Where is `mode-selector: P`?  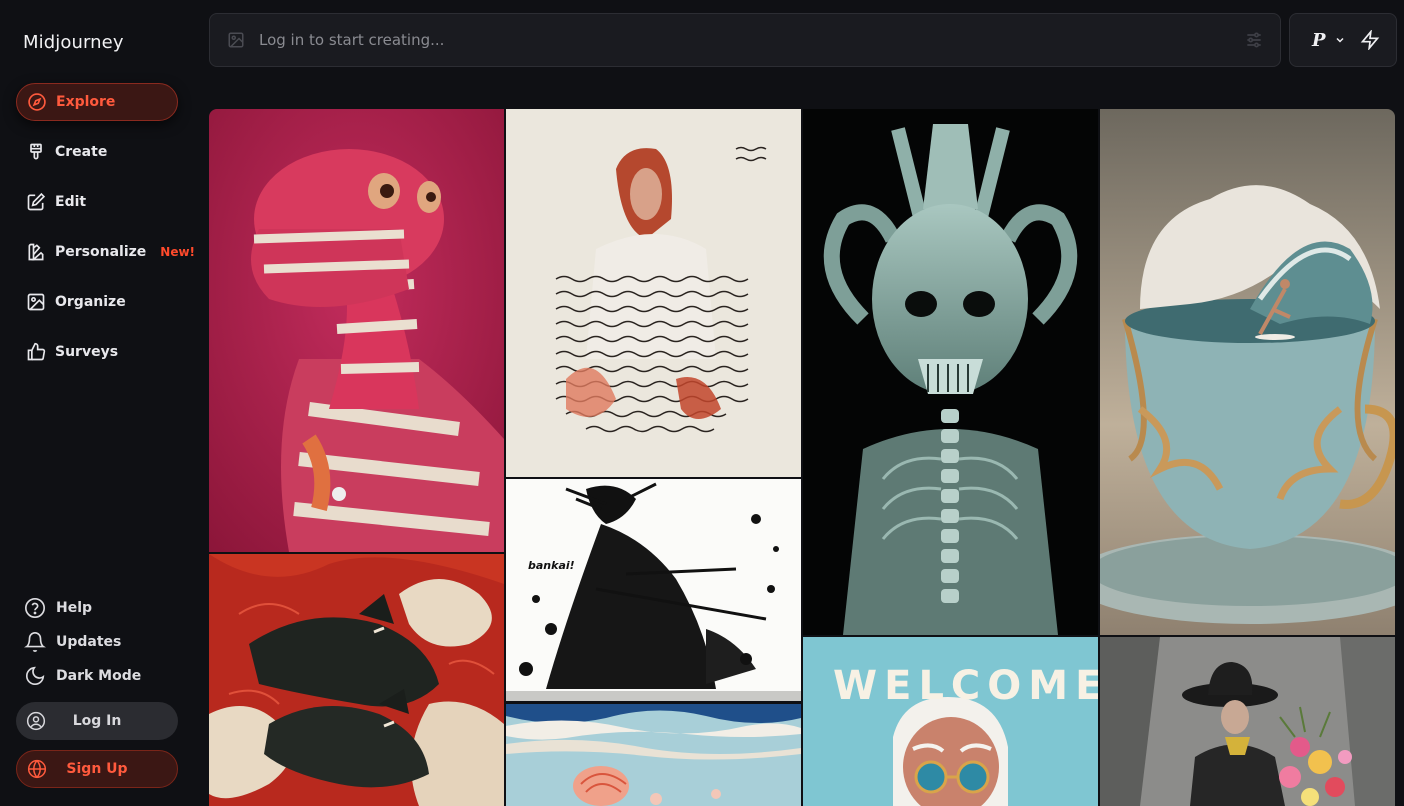
mode-selector: P is located at coordinates (1343, 40).